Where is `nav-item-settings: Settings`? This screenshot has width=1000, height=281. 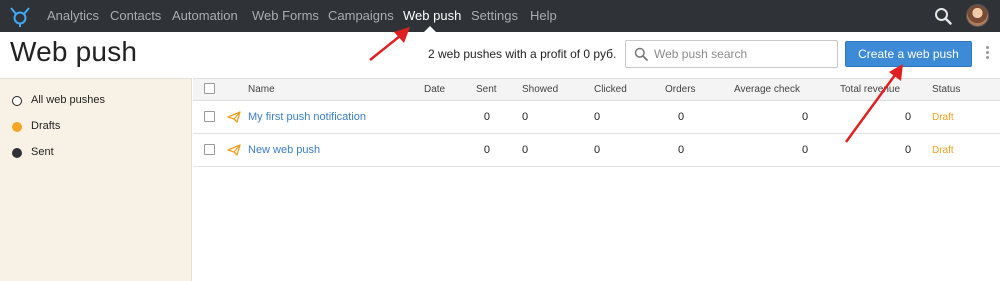 nav-item-settings: Settings is located at coordinates (494, 16).